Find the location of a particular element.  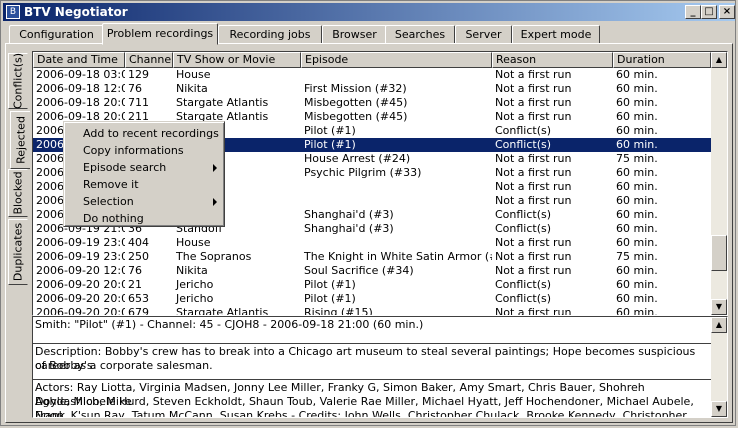

episode-cell: Psychic Pilgrim (#33) is located at coordinates (363, 172).